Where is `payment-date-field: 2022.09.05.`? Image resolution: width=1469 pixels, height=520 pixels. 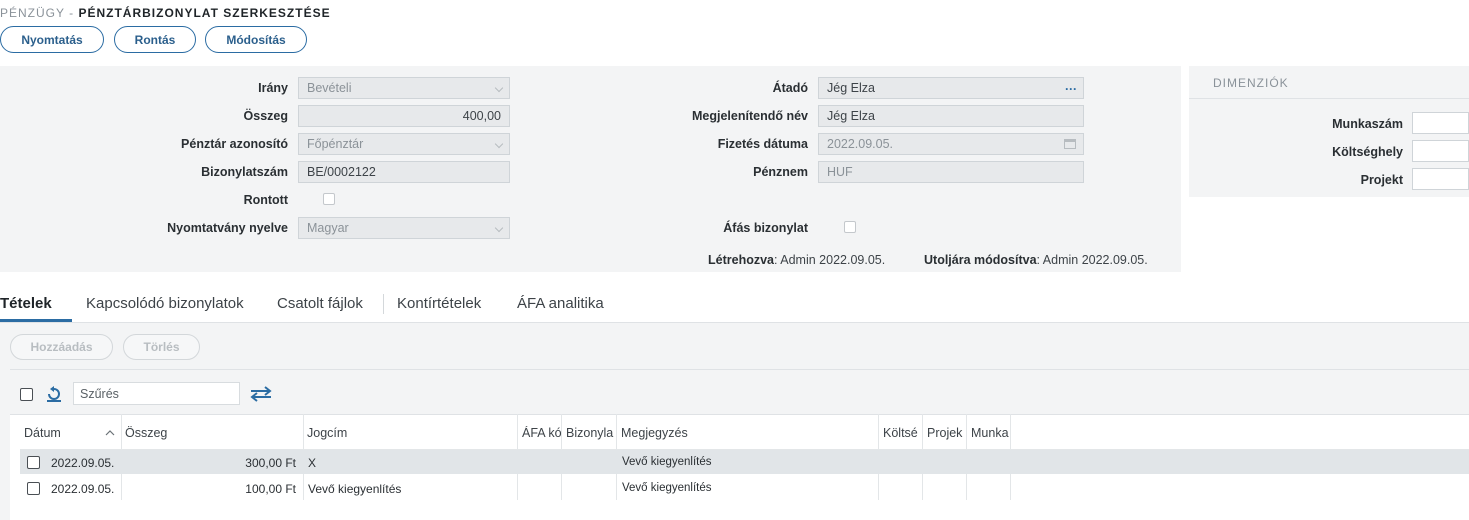 payment-date-field: 2022.09.05. is located at coordinates (951, 144).